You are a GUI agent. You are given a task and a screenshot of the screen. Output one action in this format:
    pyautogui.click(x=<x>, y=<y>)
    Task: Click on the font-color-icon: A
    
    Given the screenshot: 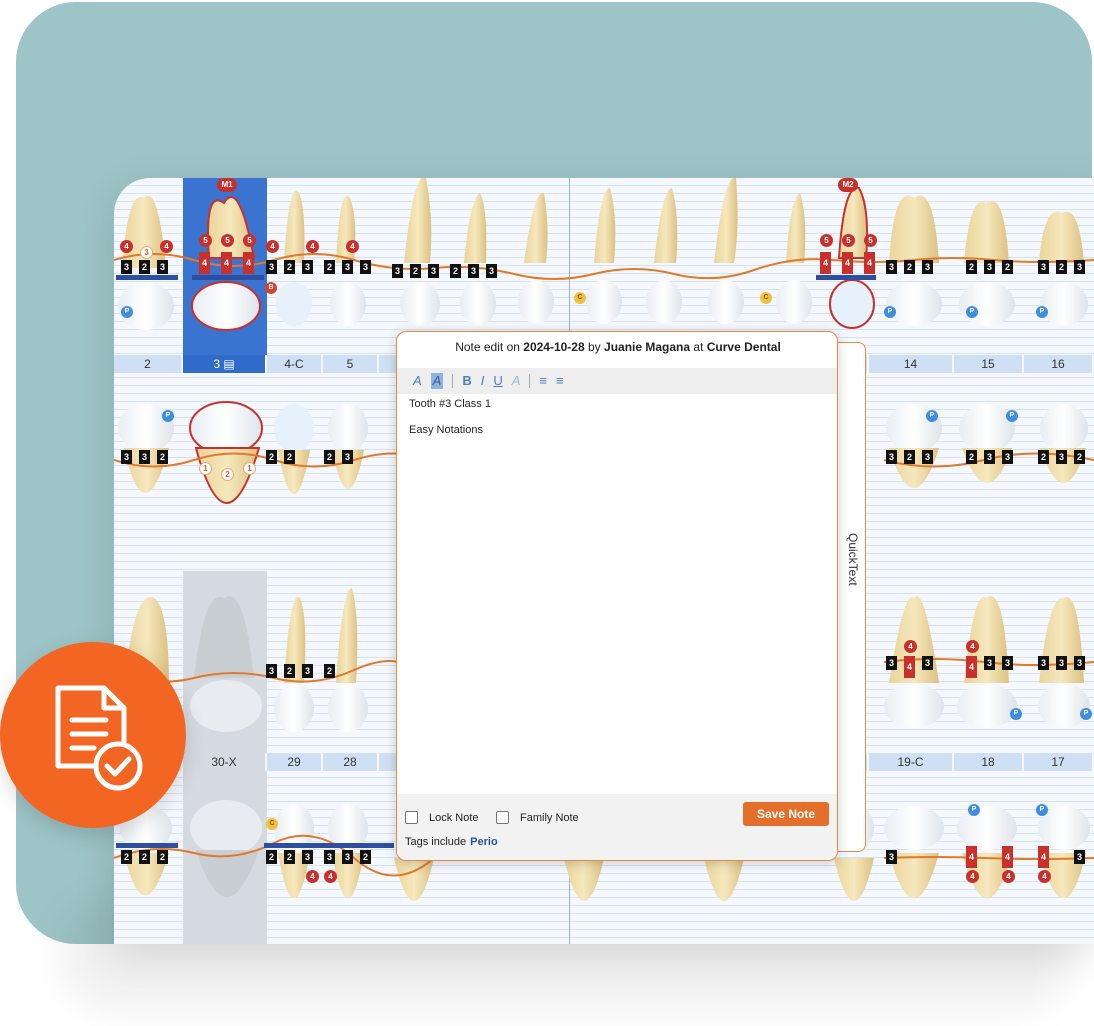 What is the action you would take?
    pyautogui.click(x=417, y=381)
    